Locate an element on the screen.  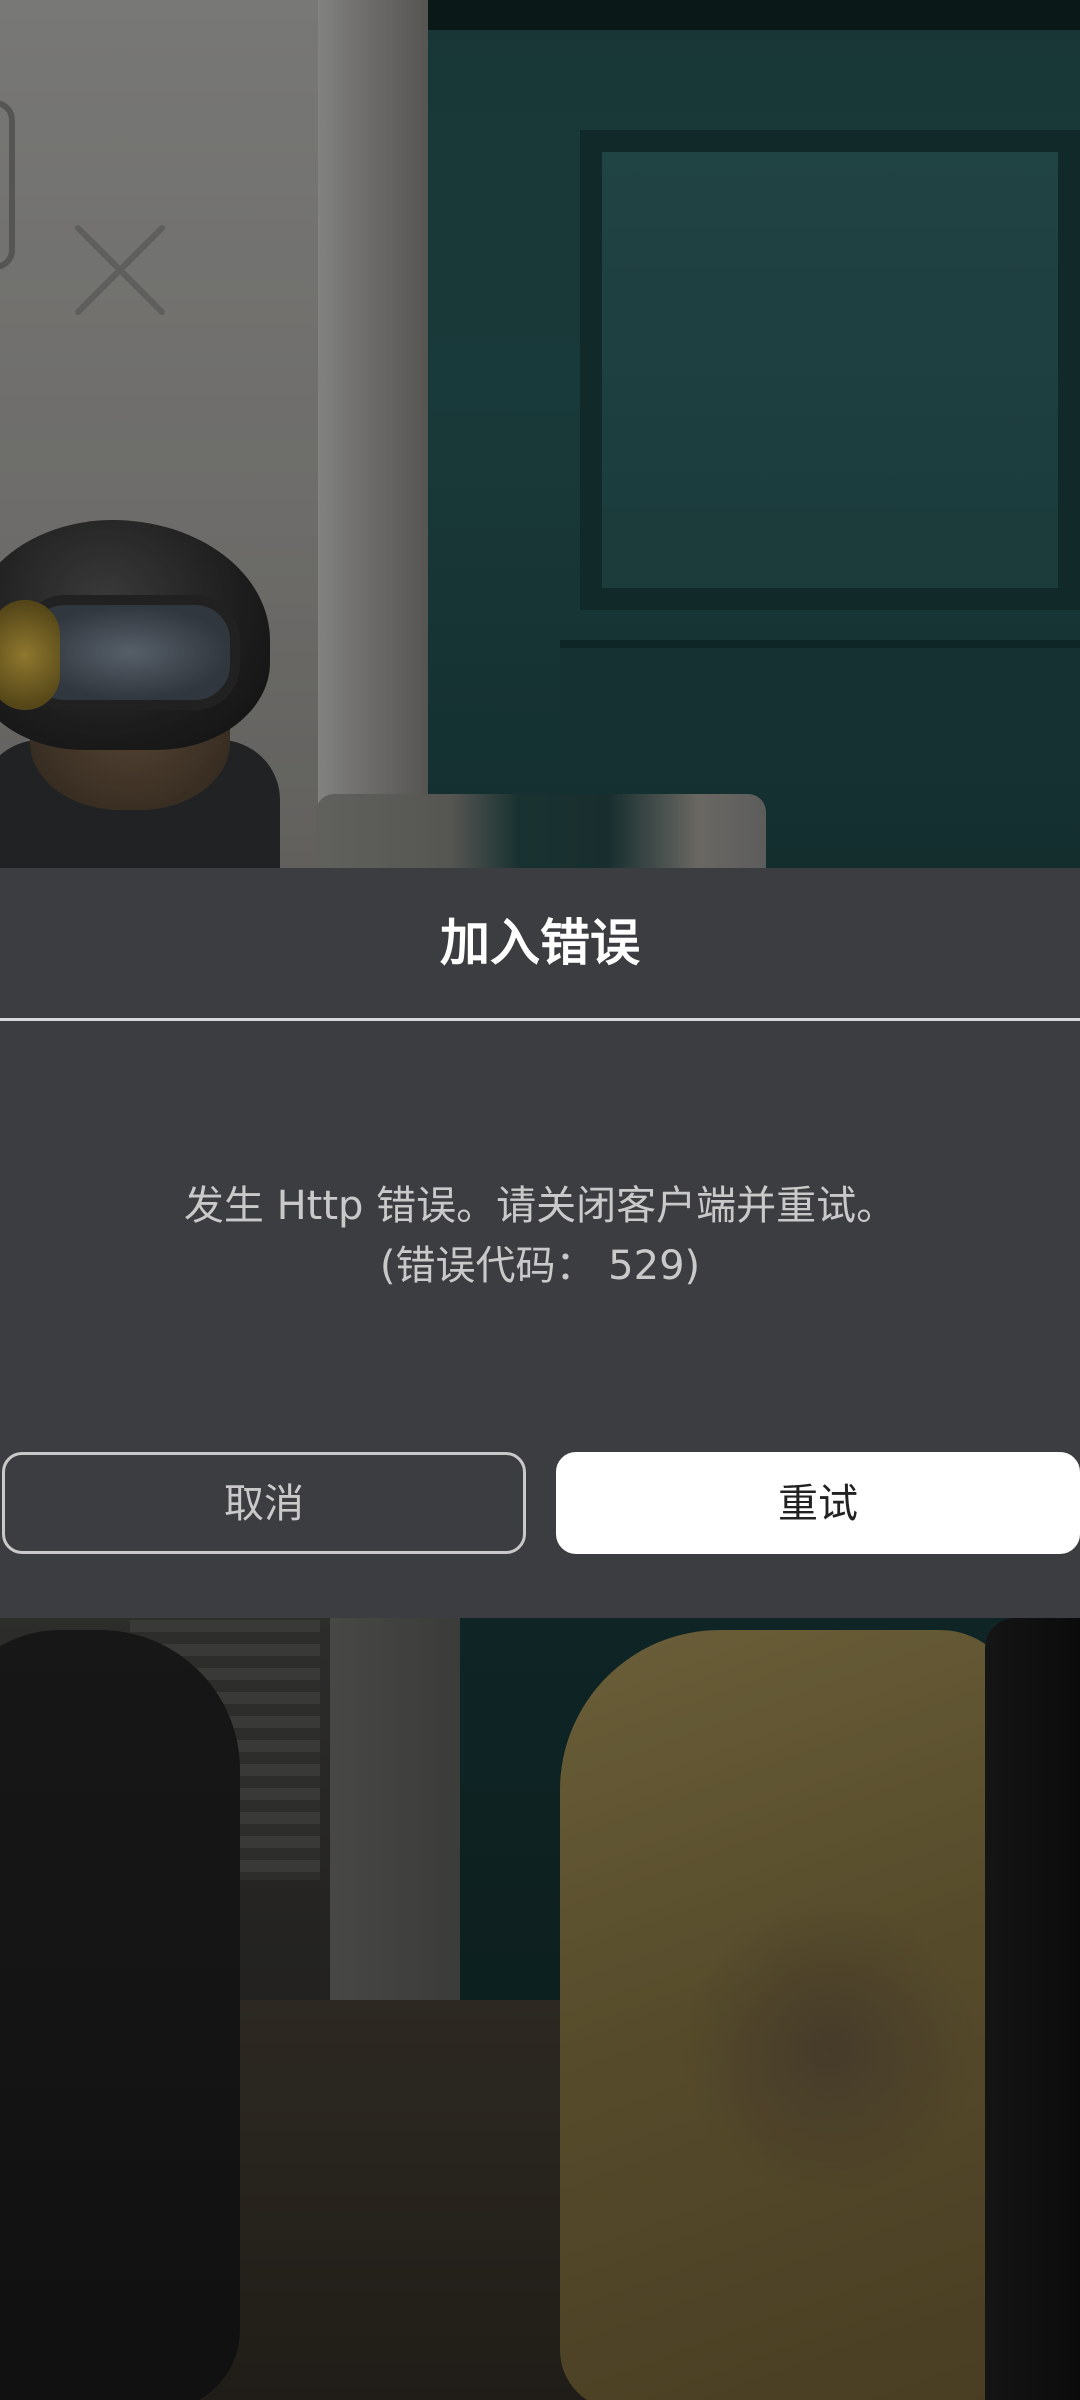
dialog-divider is located at coordinates (540, 1019).